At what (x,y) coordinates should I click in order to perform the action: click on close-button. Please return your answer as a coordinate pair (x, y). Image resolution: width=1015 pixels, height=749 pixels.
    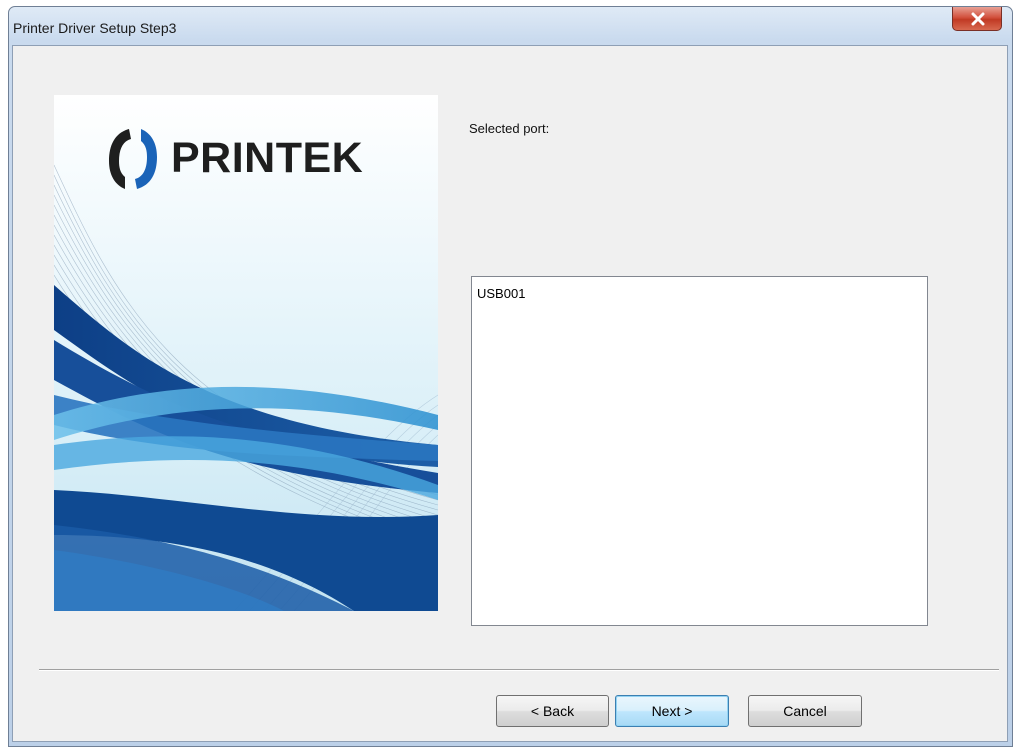
    Looking at the image, I should click on (977, 19).